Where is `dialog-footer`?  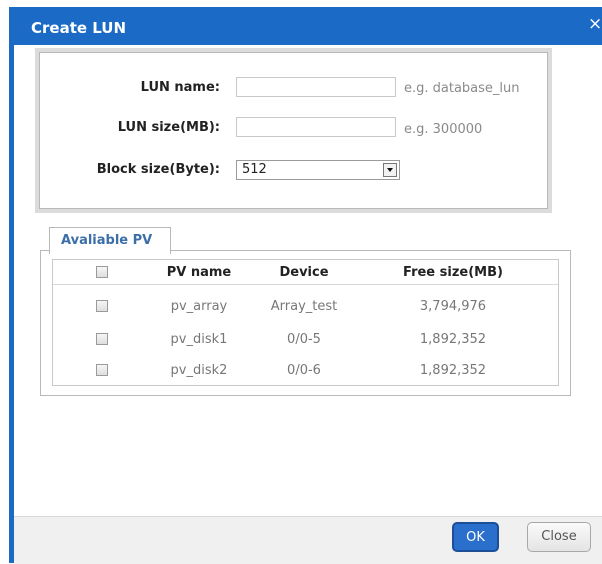
dialog-footer is located at coordinates (308, 540).